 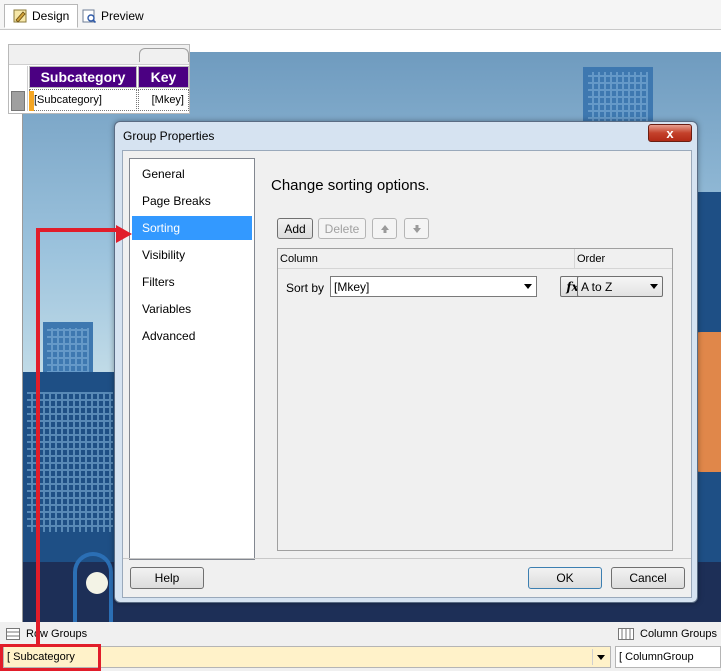 What do you see at coordinates (192, 282) in the screenshot?
I see `nav-item-filters: Filters` at bounding box center [192, 282].